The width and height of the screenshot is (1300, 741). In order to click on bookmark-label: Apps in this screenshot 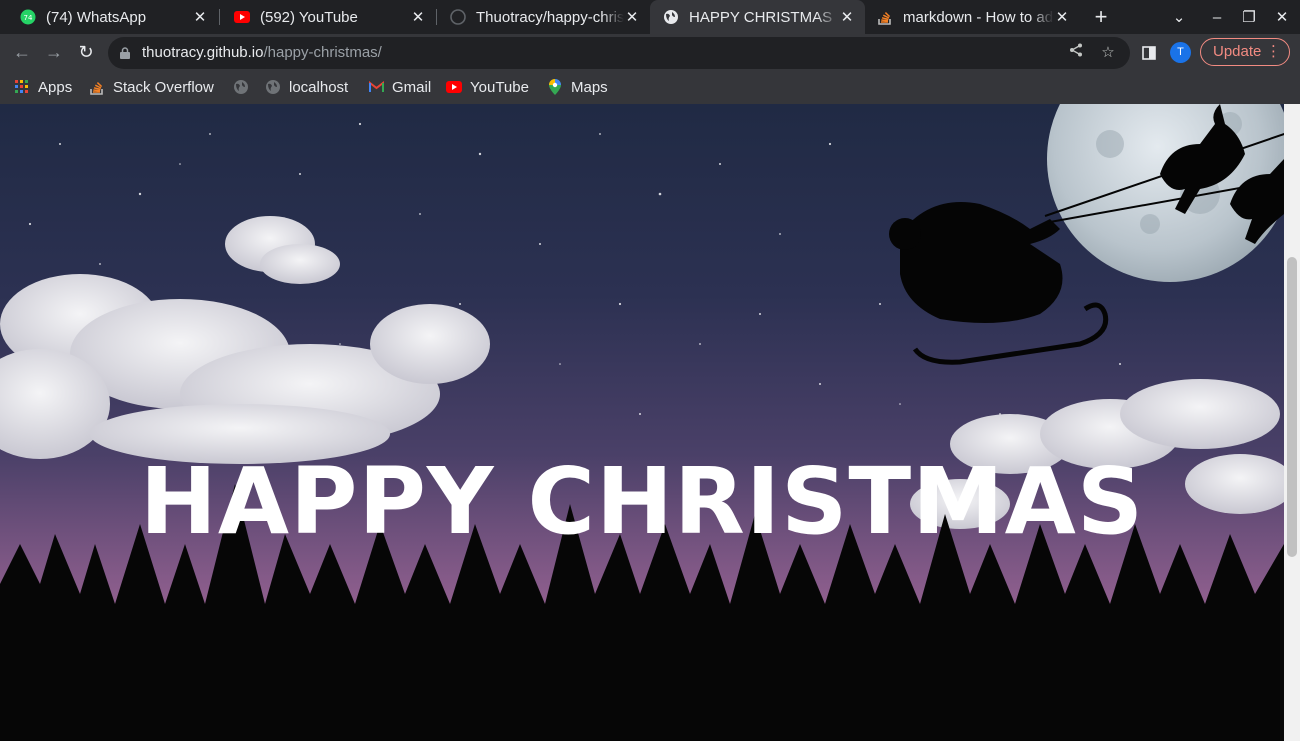, I will do `click(55, 87)`.